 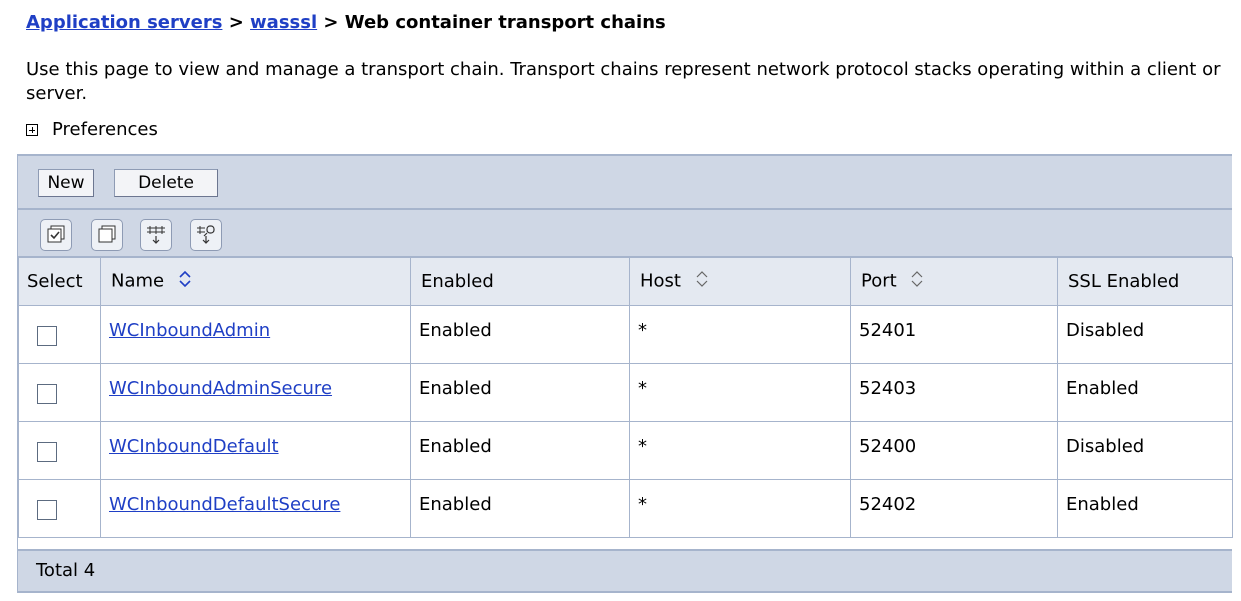 What do you see at coordinates (625, 181) in the screenshot?
I see `button-toolbar: New Delete` at bounding box center [625, 181].